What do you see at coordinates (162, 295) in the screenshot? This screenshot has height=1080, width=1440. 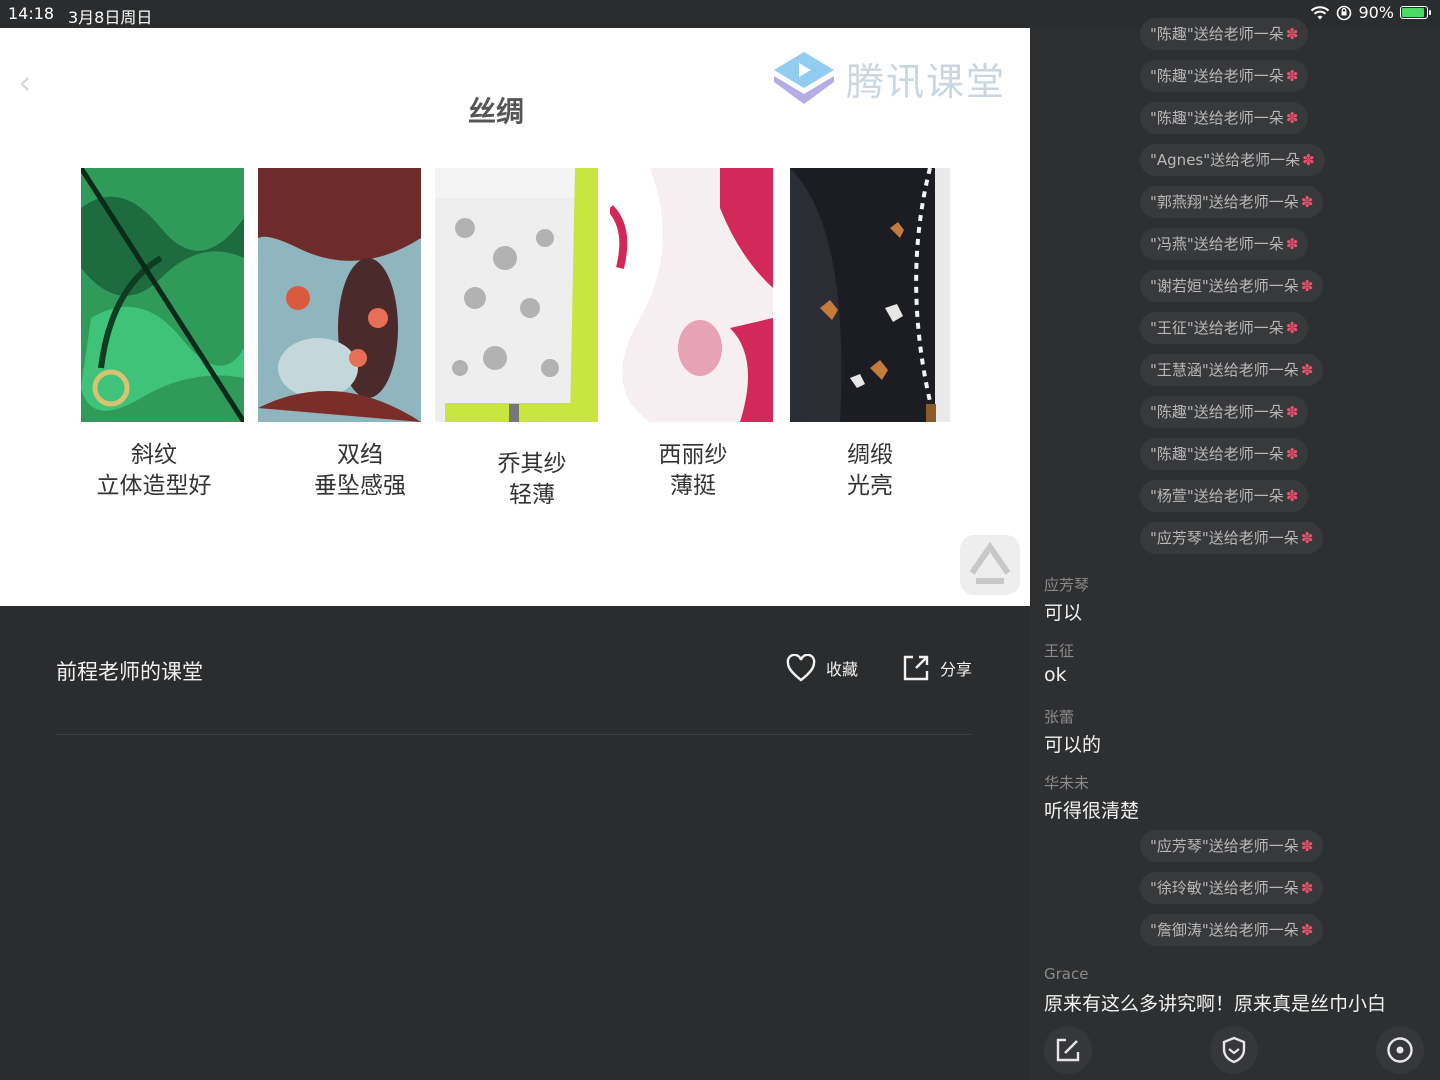 I see `fabric-image-twill` at bounding box center [162, 295].